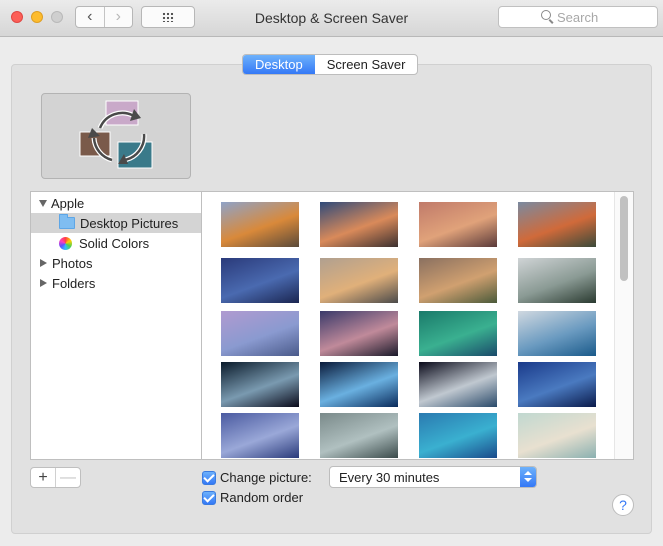  What do you see at coordinates (72, 263) in the screenshot?
I see `sidebar-item-label: Photos` at bounding box center [72, 263].